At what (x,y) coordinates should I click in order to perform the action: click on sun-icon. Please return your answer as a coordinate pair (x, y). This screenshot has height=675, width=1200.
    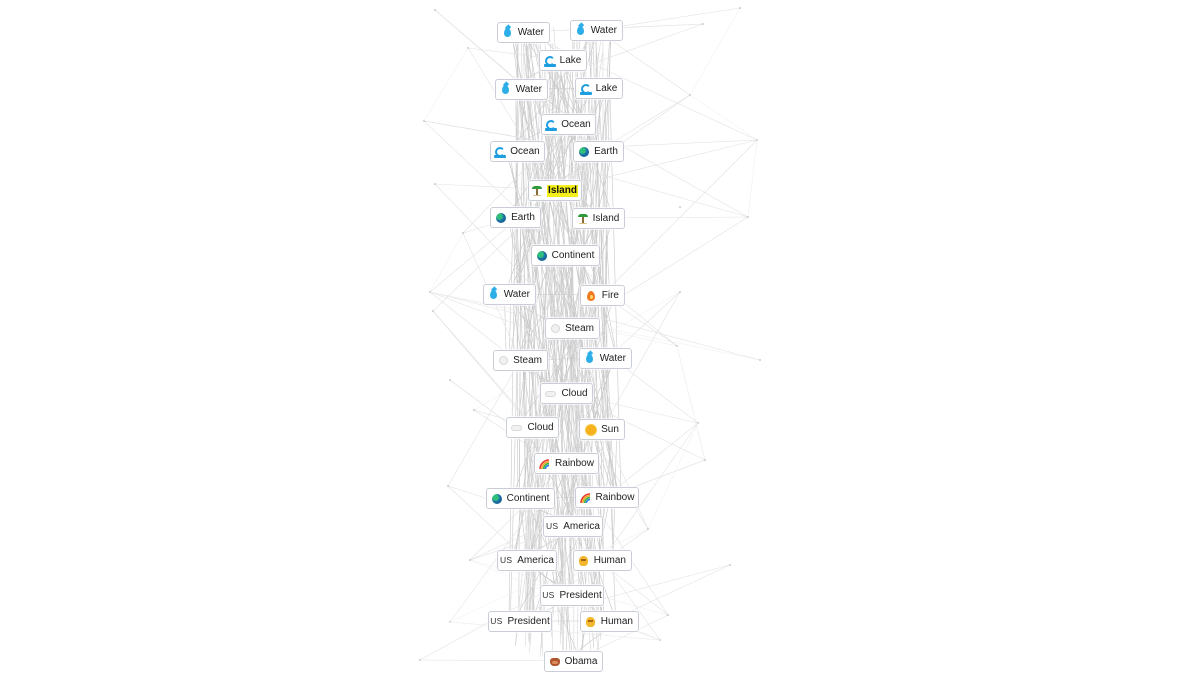
    Looking at the image, I should click on (590, 429).